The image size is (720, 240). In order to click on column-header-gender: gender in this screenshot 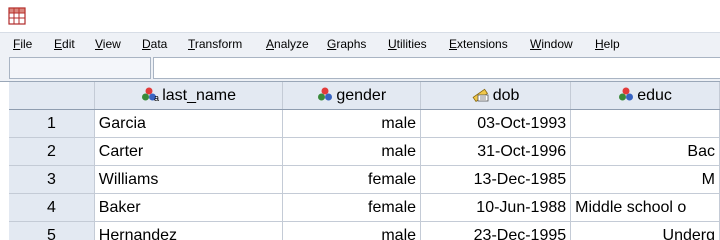, I will do `click(352, 96)`.